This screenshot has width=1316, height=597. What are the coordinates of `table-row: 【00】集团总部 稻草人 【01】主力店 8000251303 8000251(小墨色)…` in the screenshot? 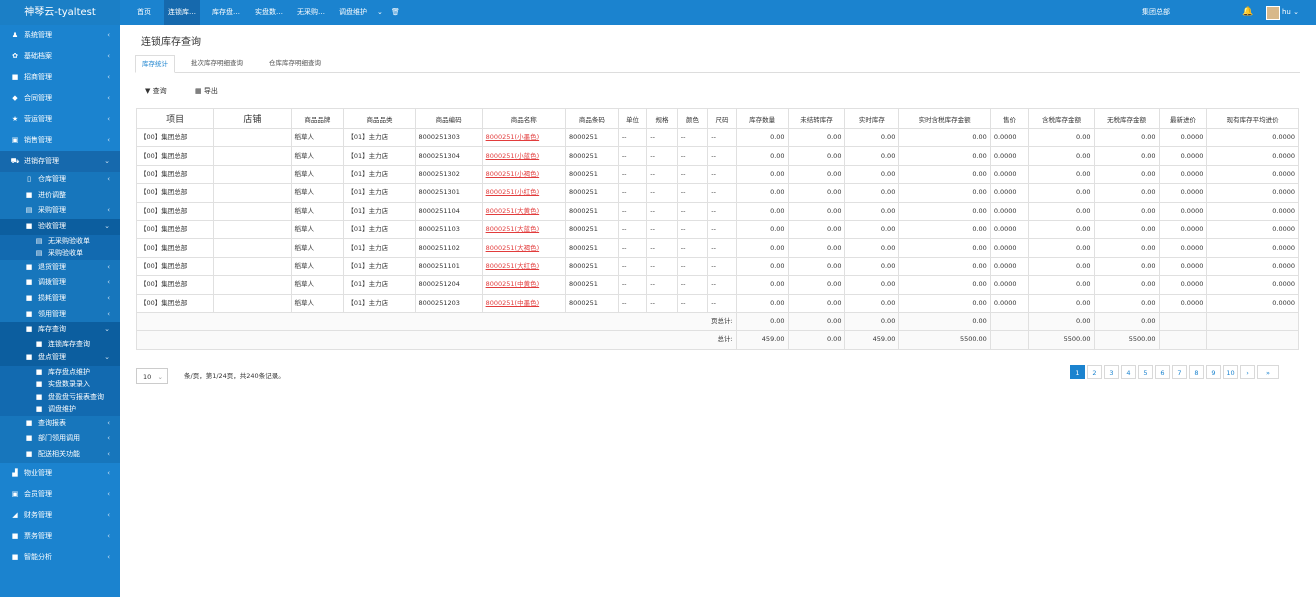 It's located at (717, 137).